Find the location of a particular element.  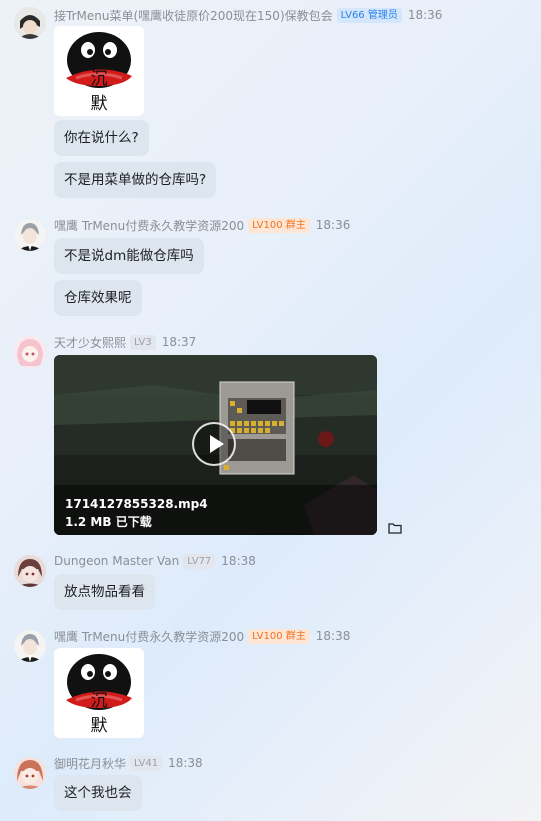

message-bubble: 不是用菜单做的仓库吗? is located at coordinates (135, 180).